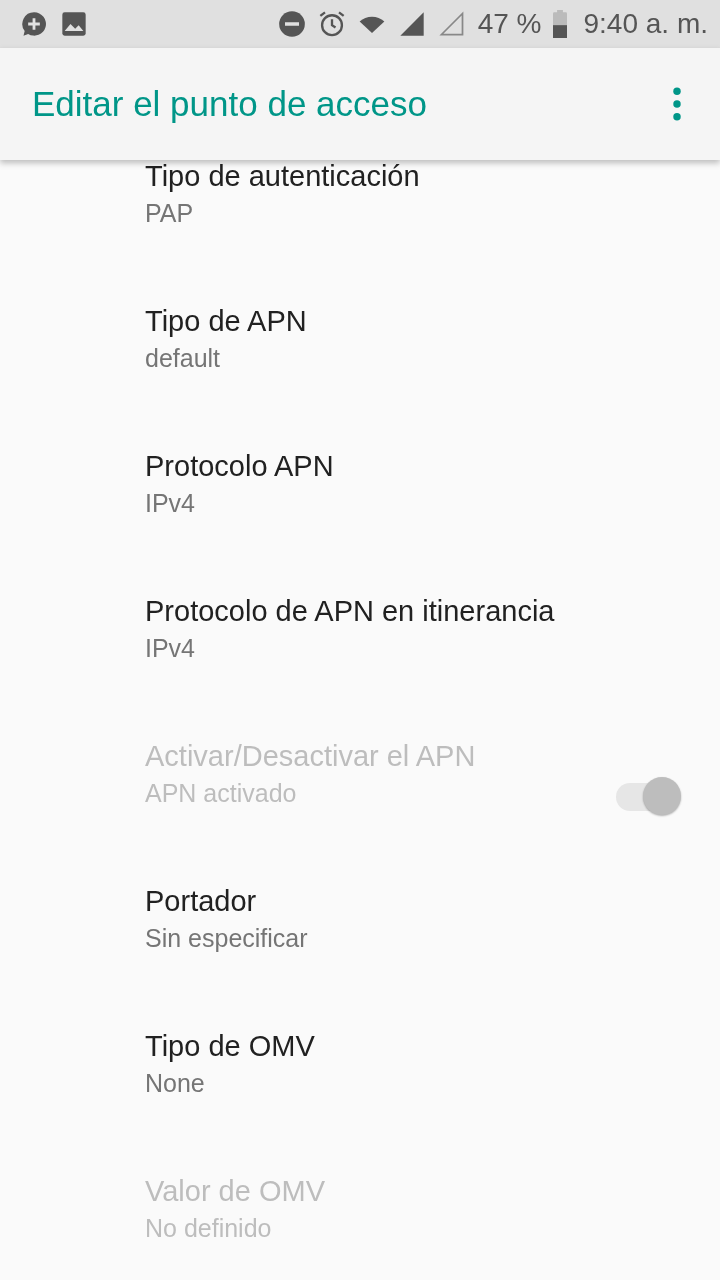  Describe the element at coordinates (175, 1083) in the screenshot. I see `setting-value: None` at that location.